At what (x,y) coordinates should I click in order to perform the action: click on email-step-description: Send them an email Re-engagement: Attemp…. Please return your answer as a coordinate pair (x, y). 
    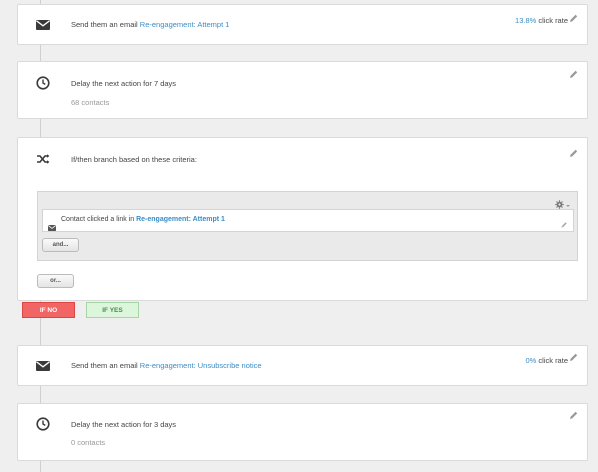
    Looking at the image, I should click on (150, 24).